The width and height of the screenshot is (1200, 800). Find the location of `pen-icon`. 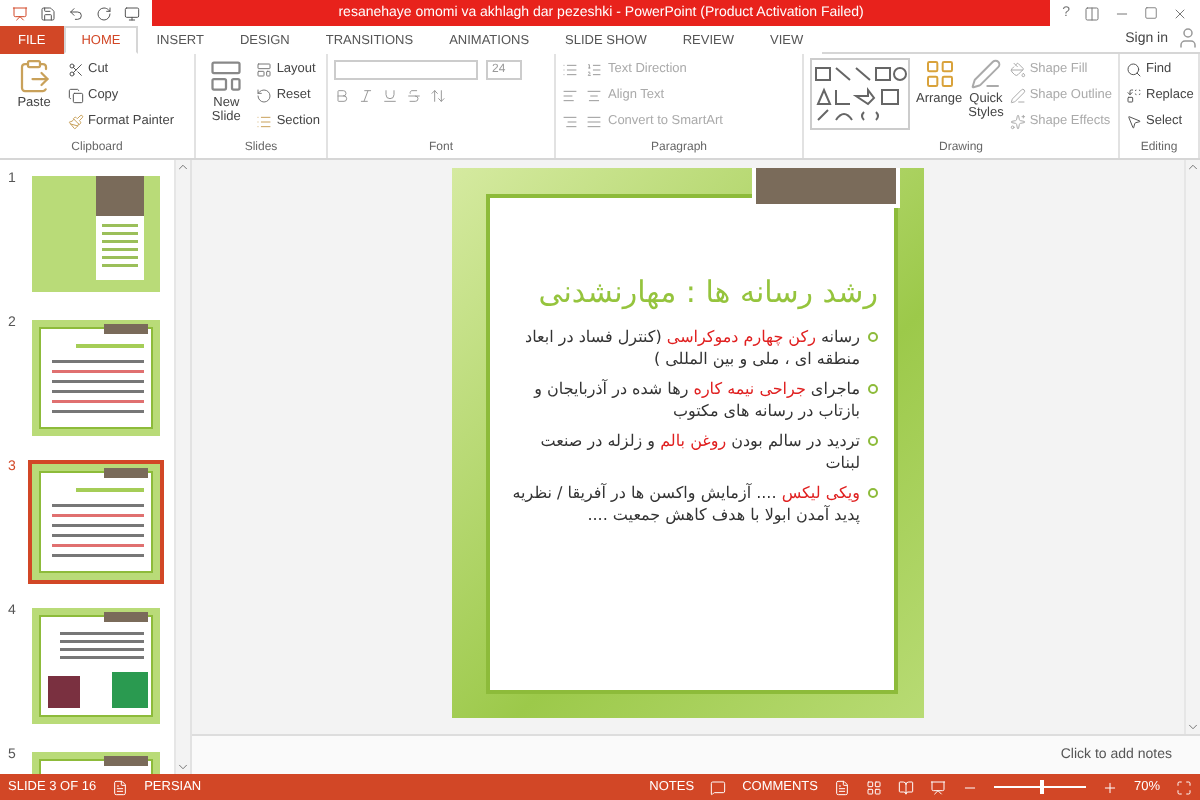

pen-icon is located at coordinates (985, 74).